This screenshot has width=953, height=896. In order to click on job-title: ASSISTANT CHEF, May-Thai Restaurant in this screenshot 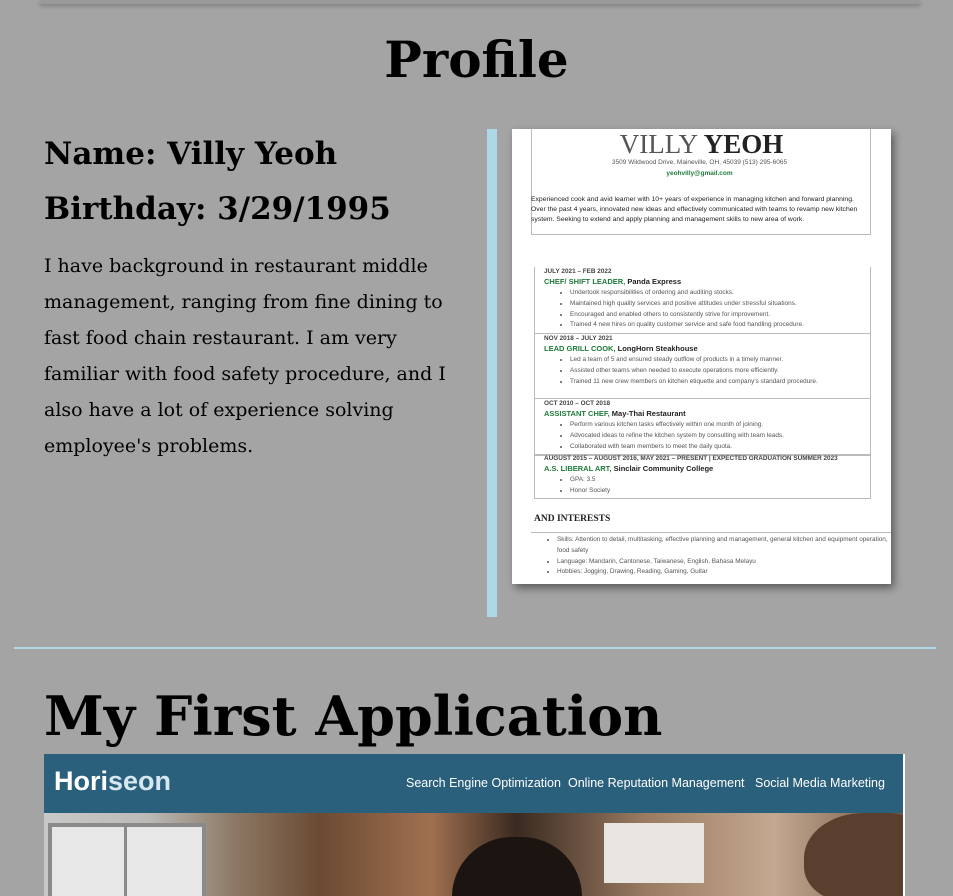, I will do `click(704, 413)`.